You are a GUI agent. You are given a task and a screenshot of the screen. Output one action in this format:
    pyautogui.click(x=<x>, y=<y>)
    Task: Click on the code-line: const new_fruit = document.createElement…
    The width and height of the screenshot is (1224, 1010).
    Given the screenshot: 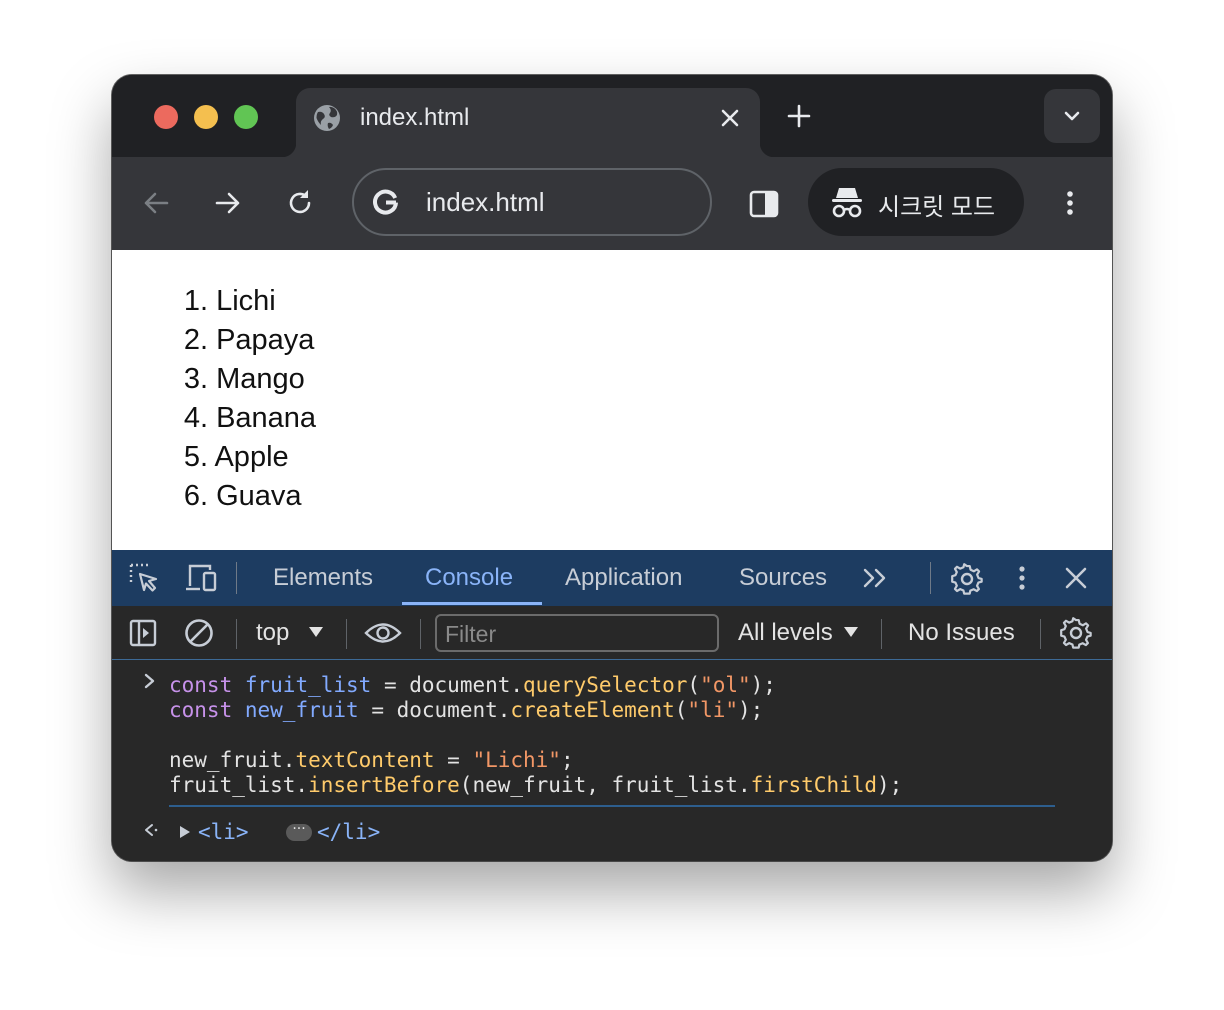 What is the action you would take?
    pyautogui.click(x=466, y=710)
    